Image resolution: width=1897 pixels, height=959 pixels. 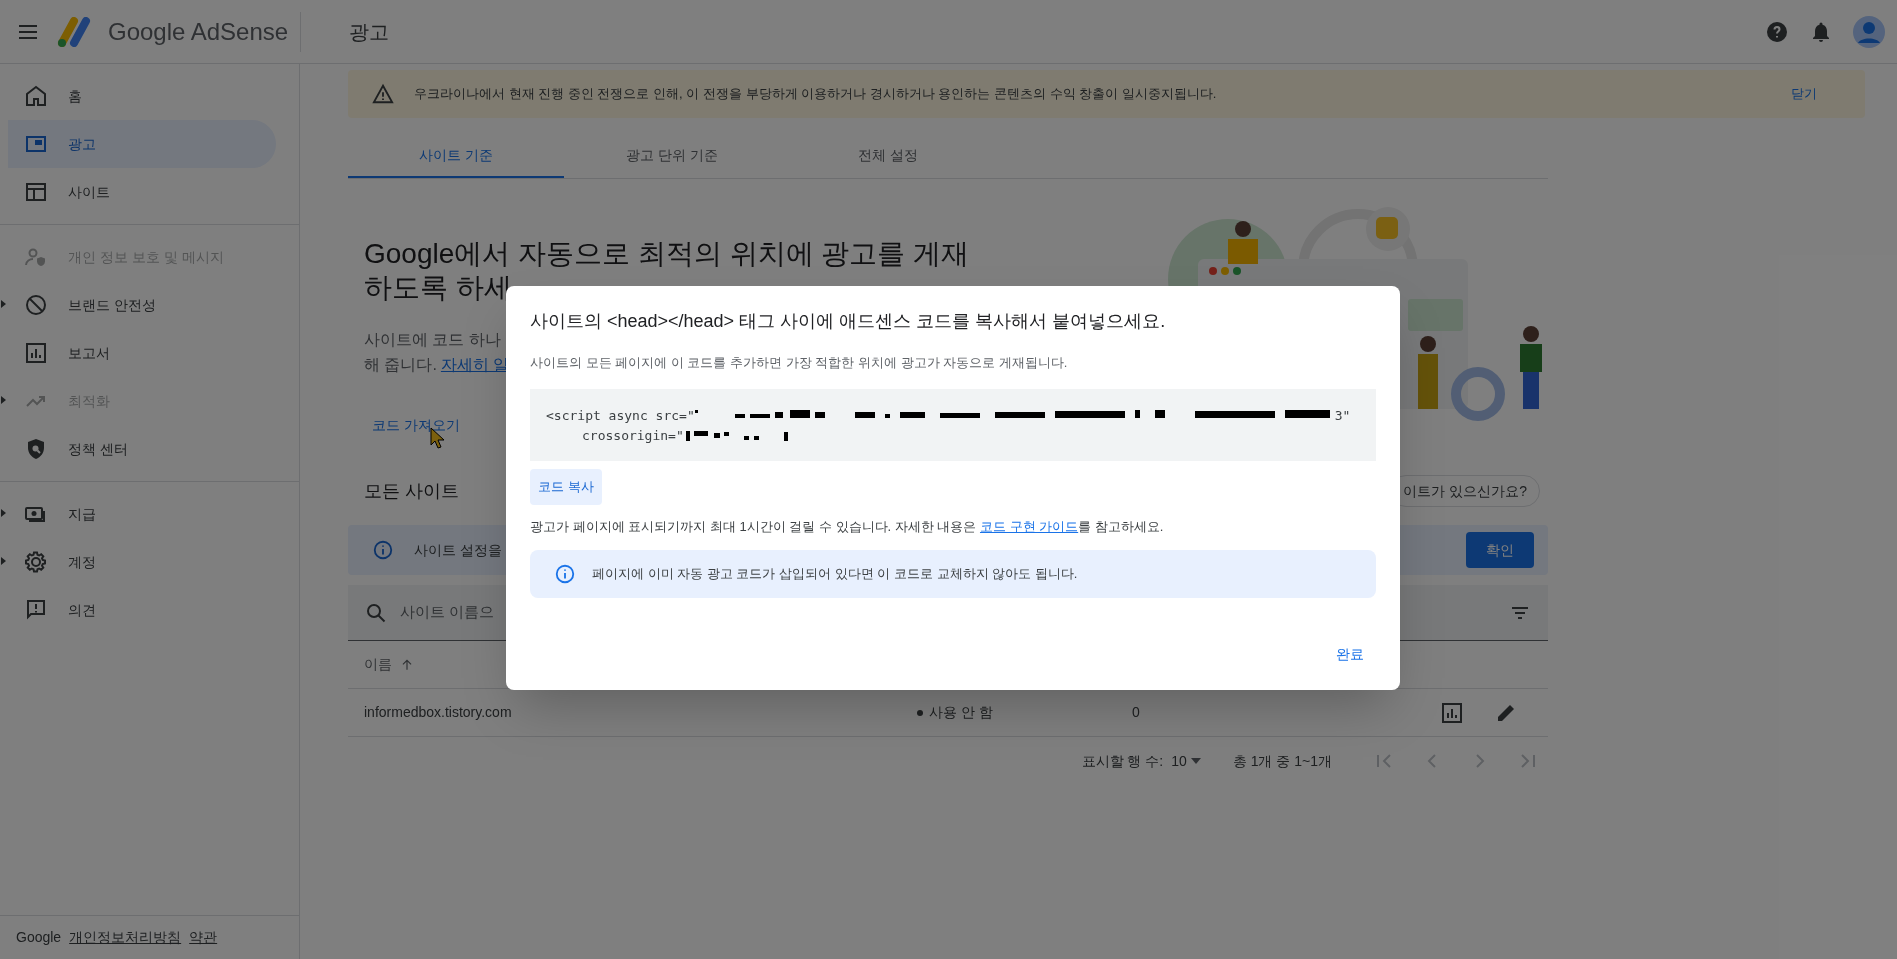 What do you see at coordinates (1136, 712) in the screenshot?
I see `table-cell-text: 0` at bounding box center [1136, 712].